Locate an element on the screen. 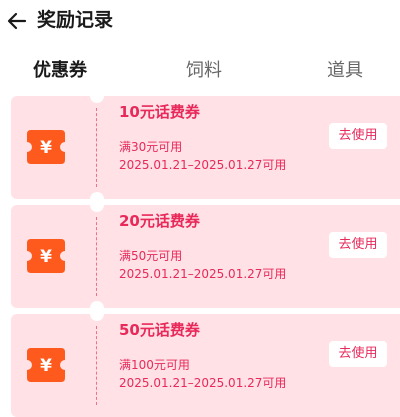  coupon-title: 20元话费券 is located at coordinates (159, 221).